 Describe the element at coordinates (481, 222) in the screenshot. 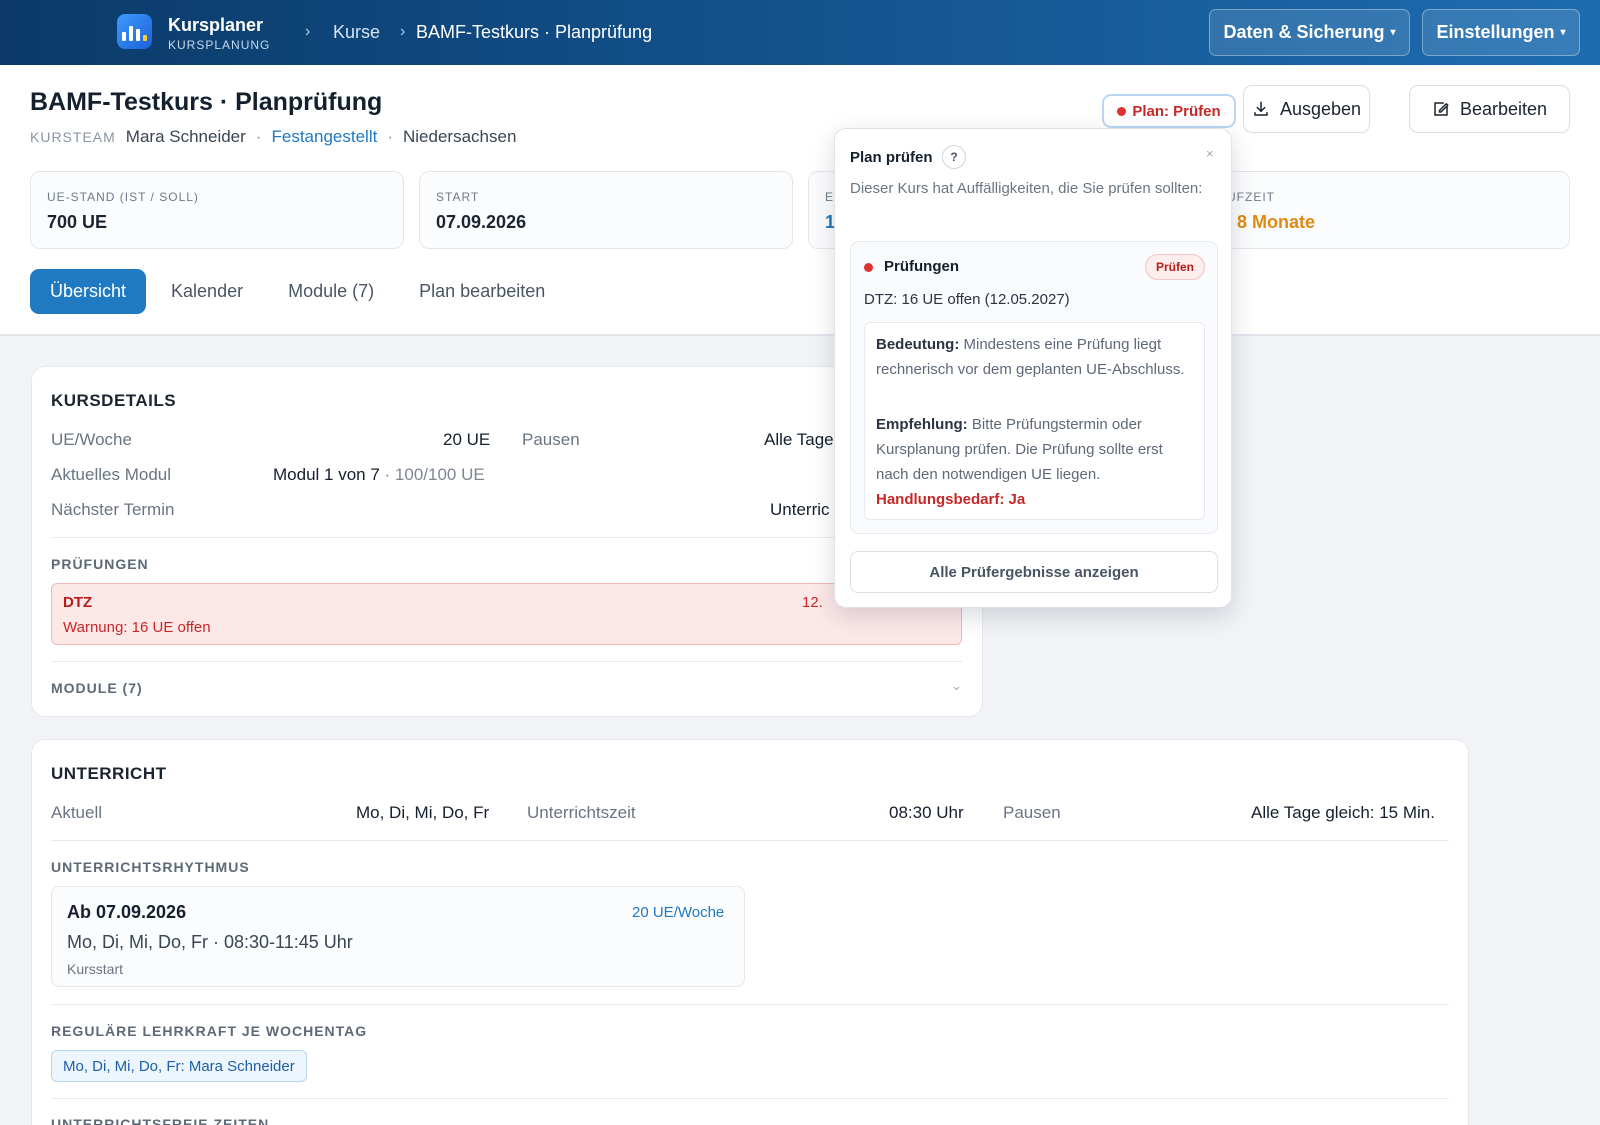

I see `stat-value: 07.09.2026` at that location.